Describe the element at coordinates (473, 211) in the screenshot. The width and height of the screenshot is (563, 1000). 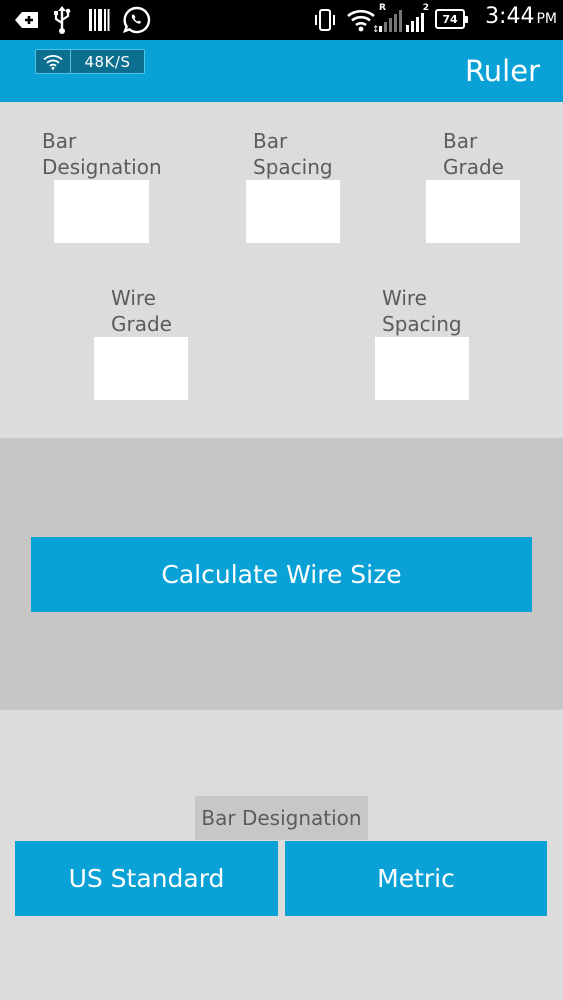
I see `bar-grade-input` at that location.